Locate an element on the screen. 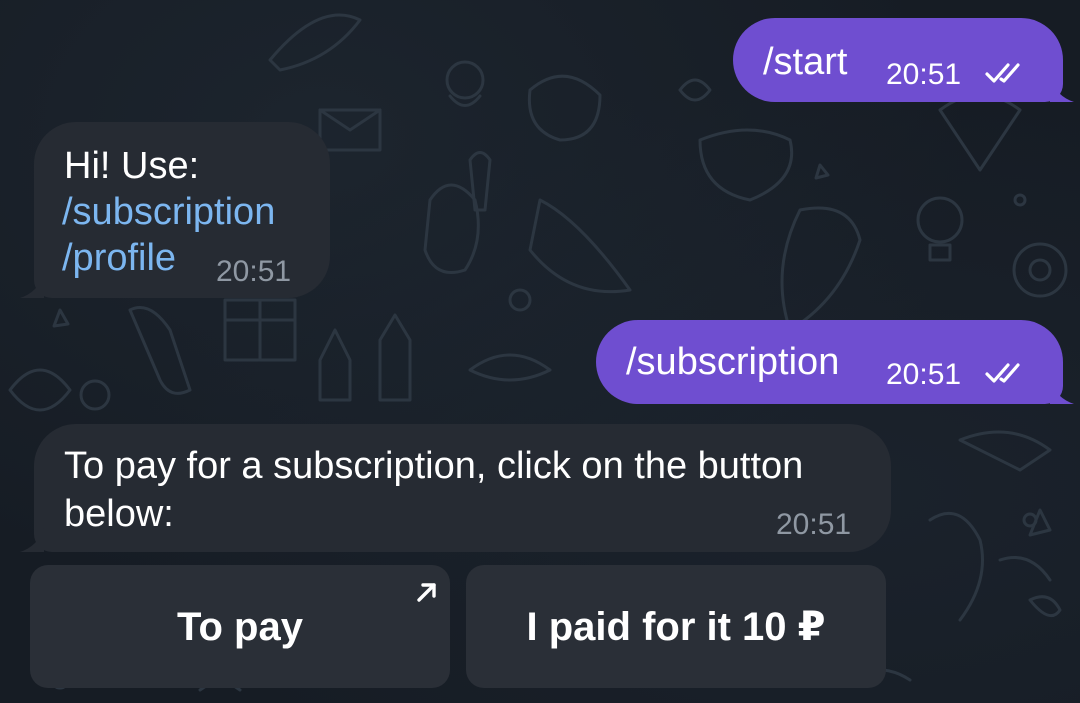 The height and width of the screenshot is (703, 1080). message-text-line: below: is located at coordinates (119, 514).